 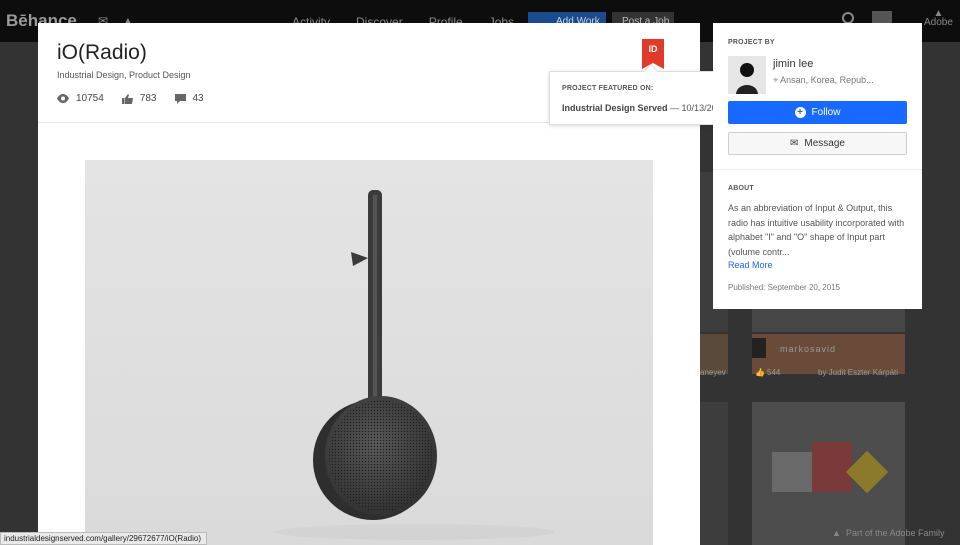 I want to click on published-date: Published: September 20, 2015, so click(x=784, y=287).